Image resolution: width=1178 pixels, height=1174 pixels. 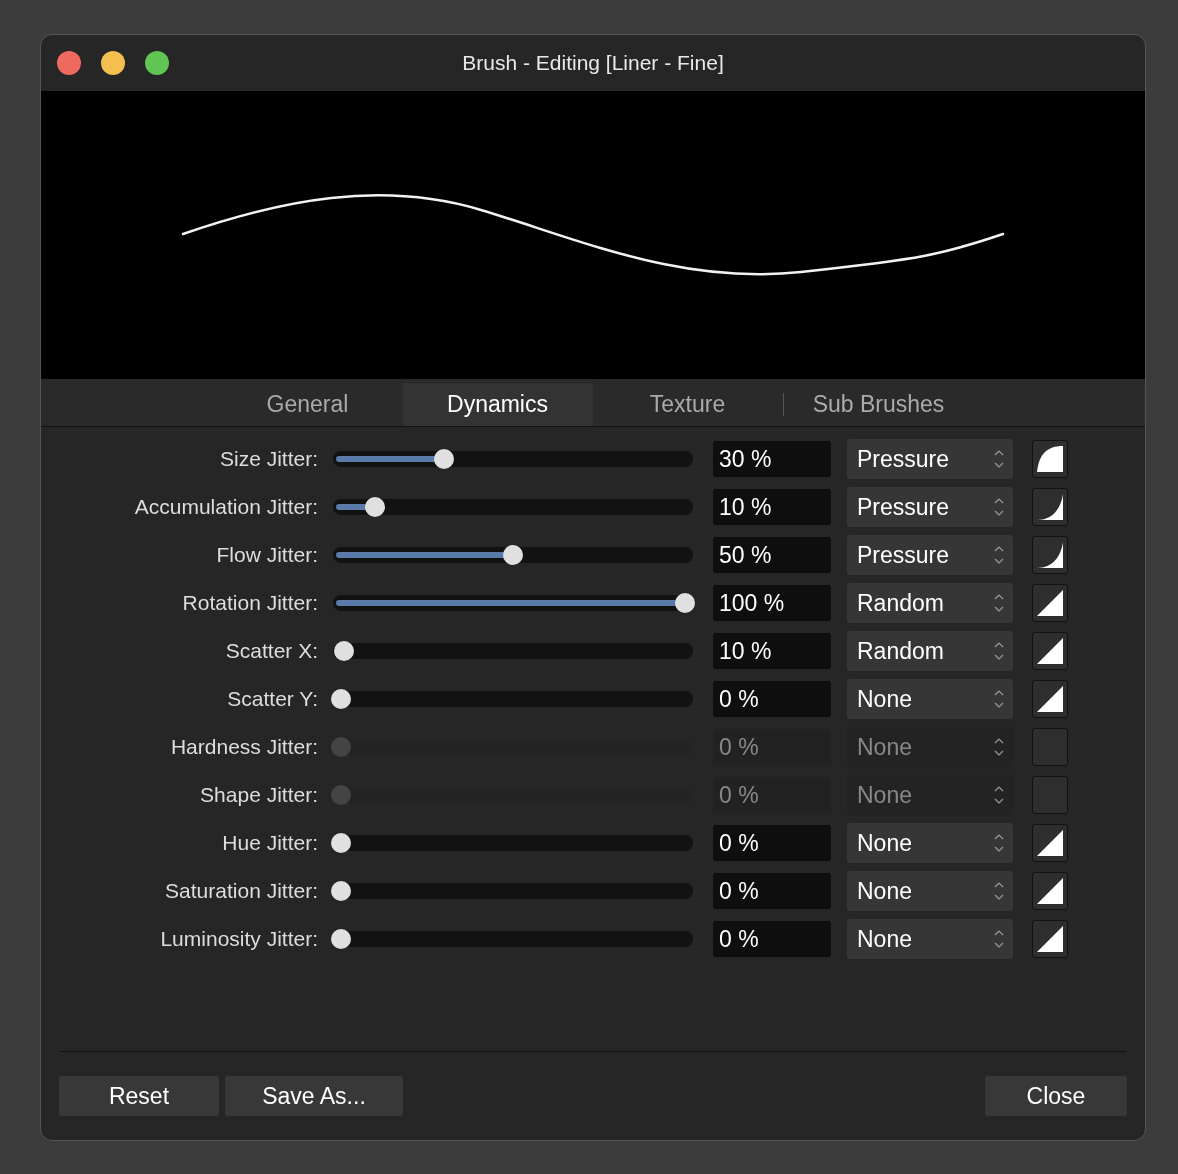 What do you see at coordinates (258, 795) in the screenshot?
I see `field-label: Shape Jitter:` at bounding box center [258, 795].